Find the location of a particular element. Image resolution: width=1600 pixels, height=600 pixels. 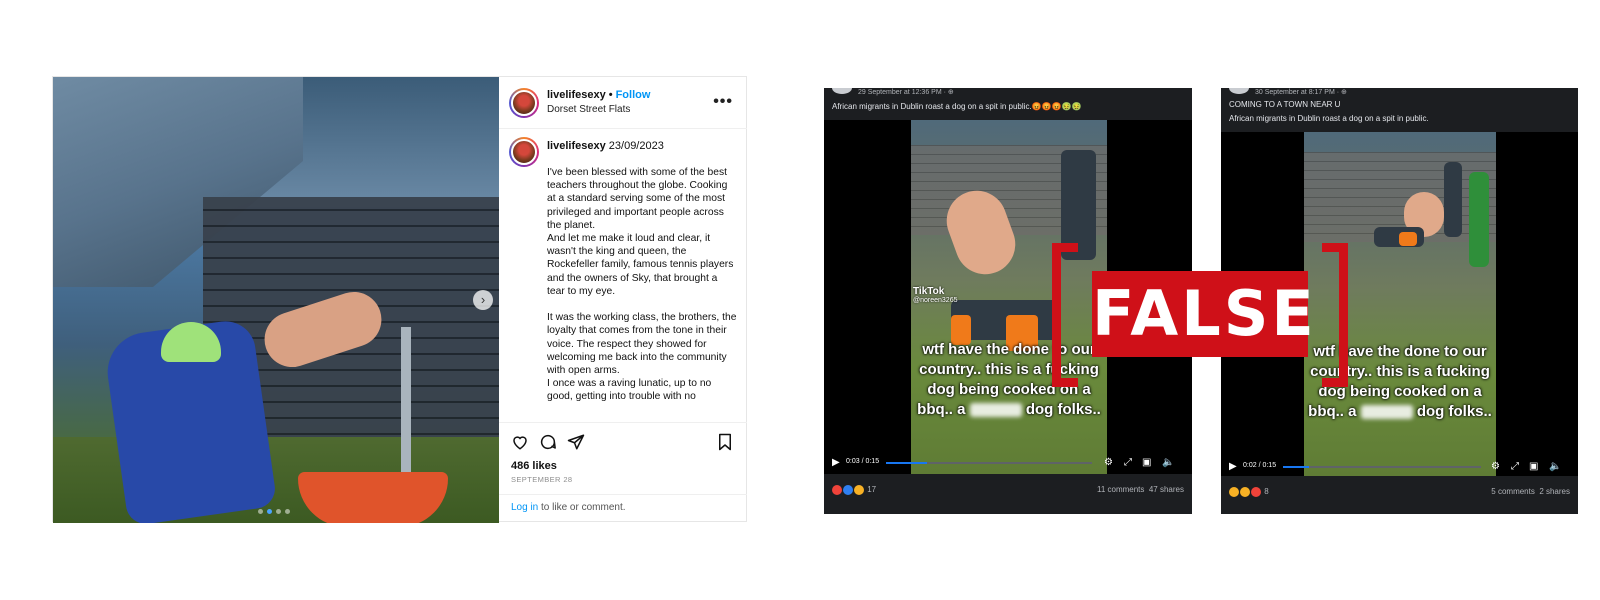

comments-count: 5 comments is located at coordinates (1513, 491).